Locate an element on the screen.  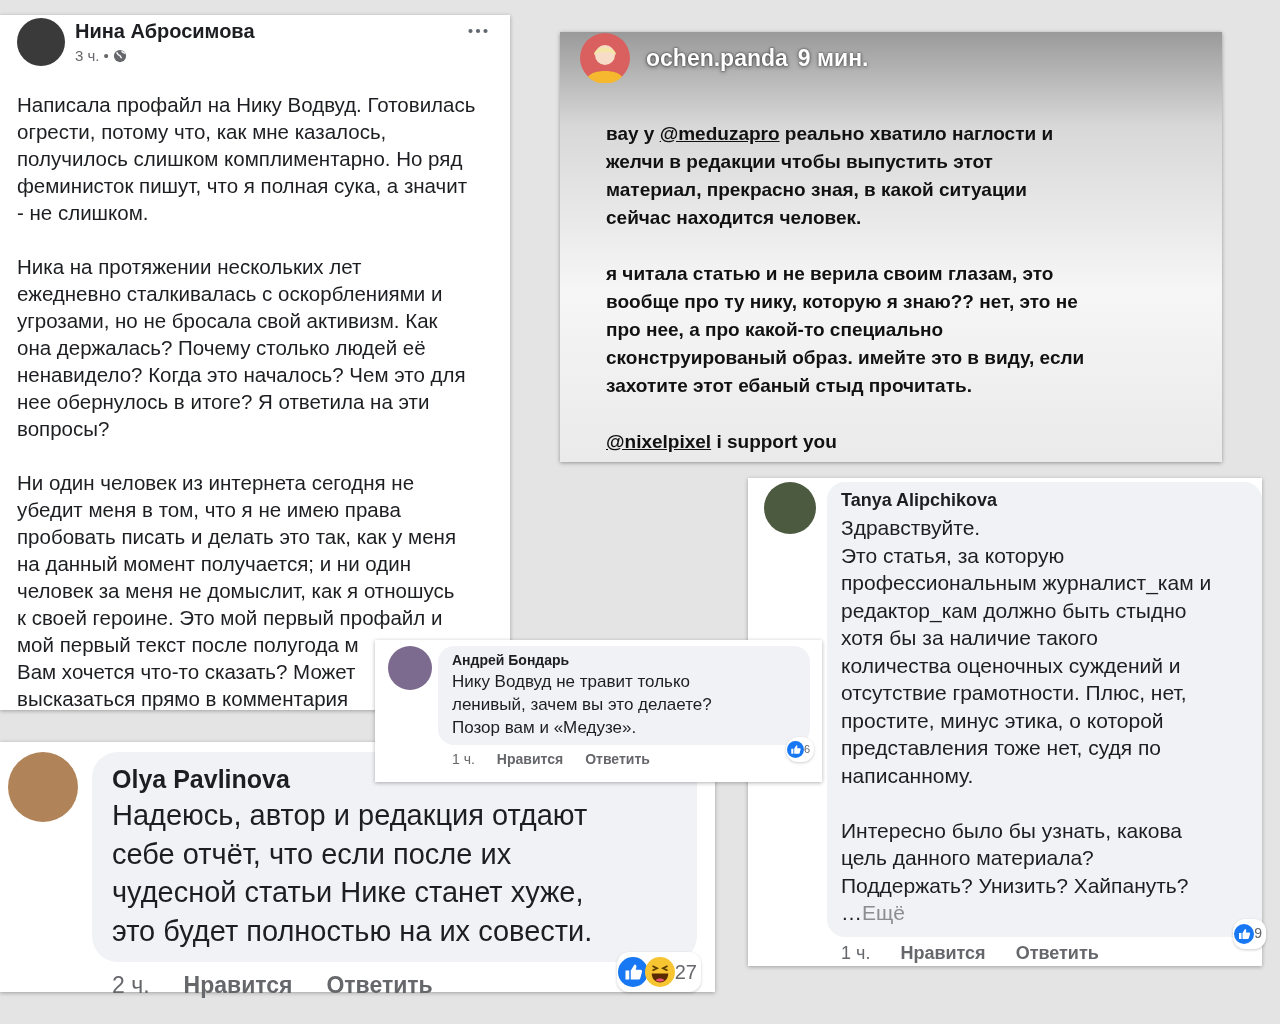
post-text-line: Написала профайл на Нику Водвуд. Готовилась is located at coordinates (246, 105).